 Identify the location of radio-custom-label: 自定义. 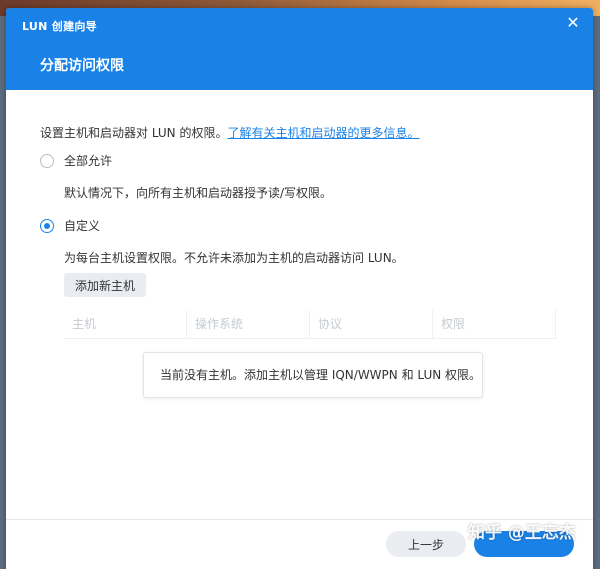
(82, 226).